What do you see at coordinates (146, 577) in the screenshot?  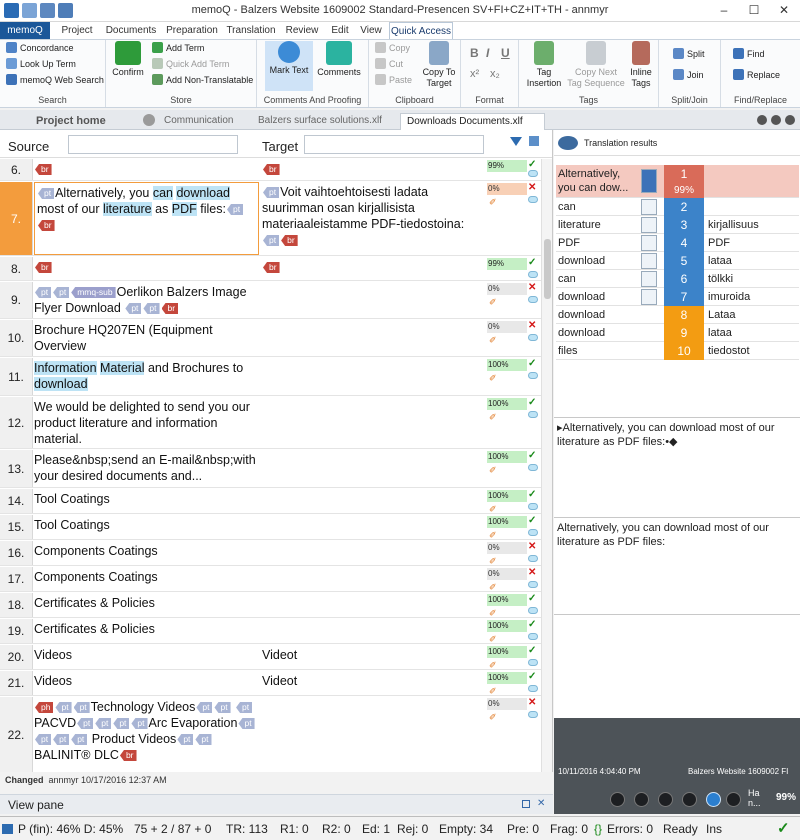 I see `source-cell: Components Coatings` at bounding box center [146, 577].